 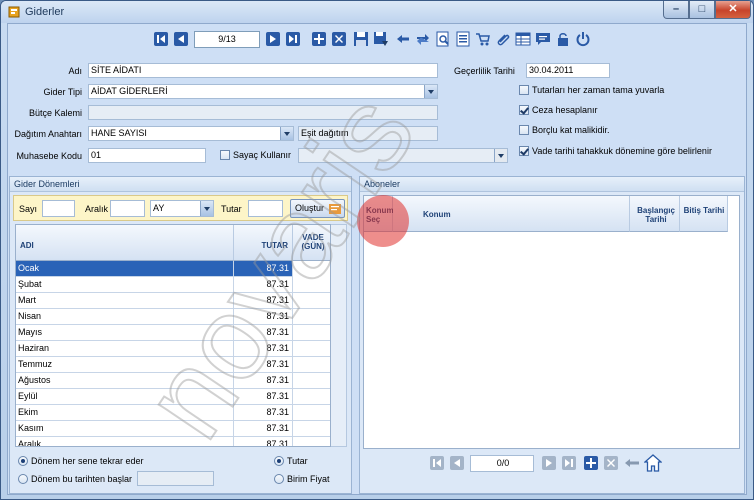 What do you see at coordinates (175, 478) in the screenshot?
I see `baslangic-tarihi-input` at bounding box center [175, 478].